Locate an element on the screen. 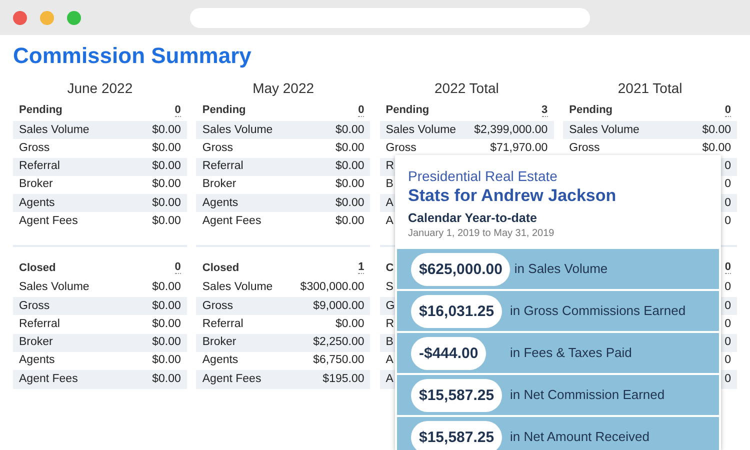 The image size is (750, 450). column-title: 2021 Total is located at coordinates (650, 88).